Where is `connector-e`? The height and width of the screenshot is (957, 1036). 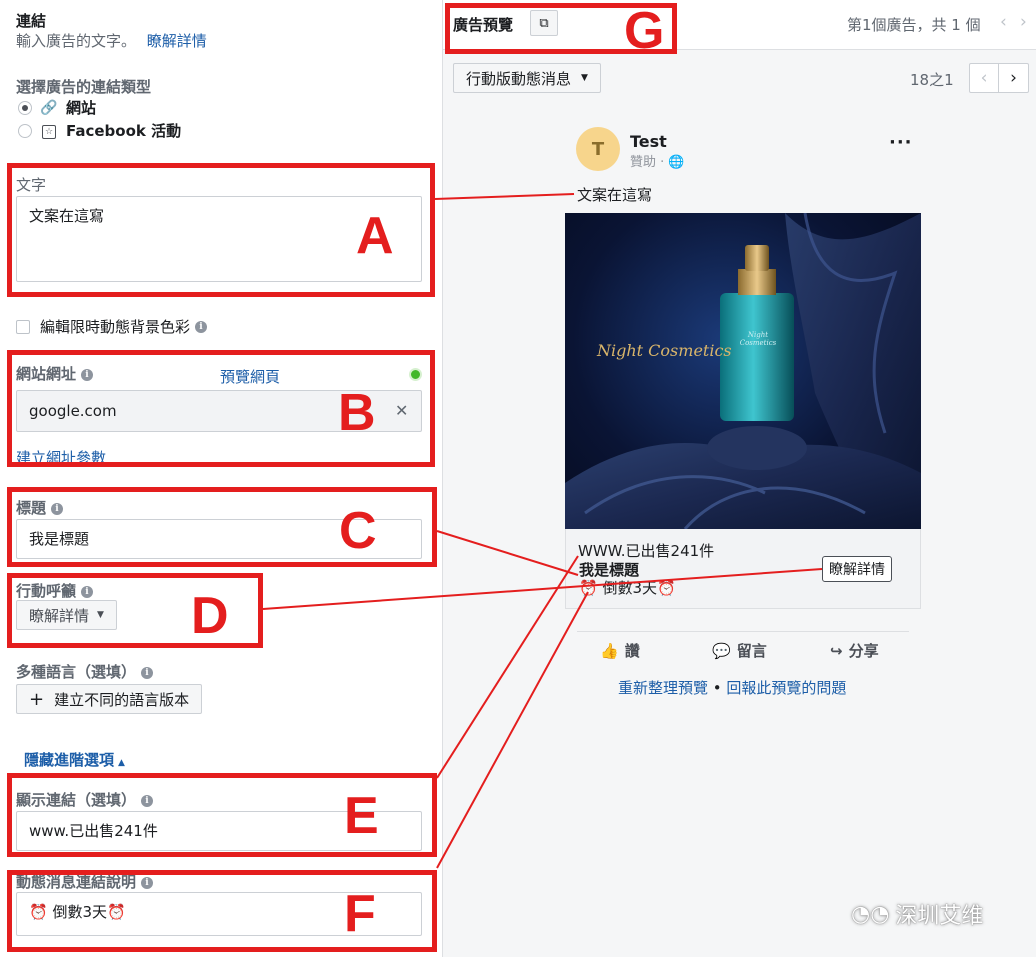
connector-e is located at coordinates (507, 667).